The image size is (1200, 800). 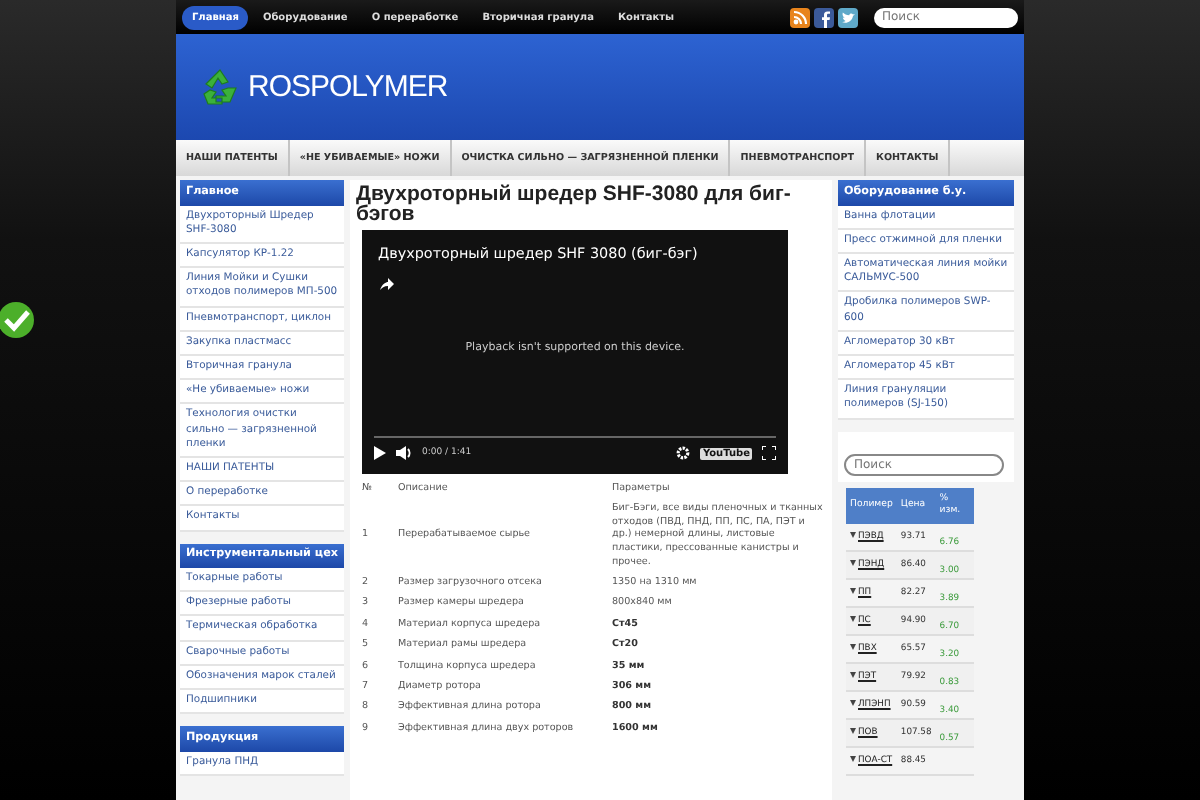 I want to click on recycle-icon, so click(x=220, y=87).